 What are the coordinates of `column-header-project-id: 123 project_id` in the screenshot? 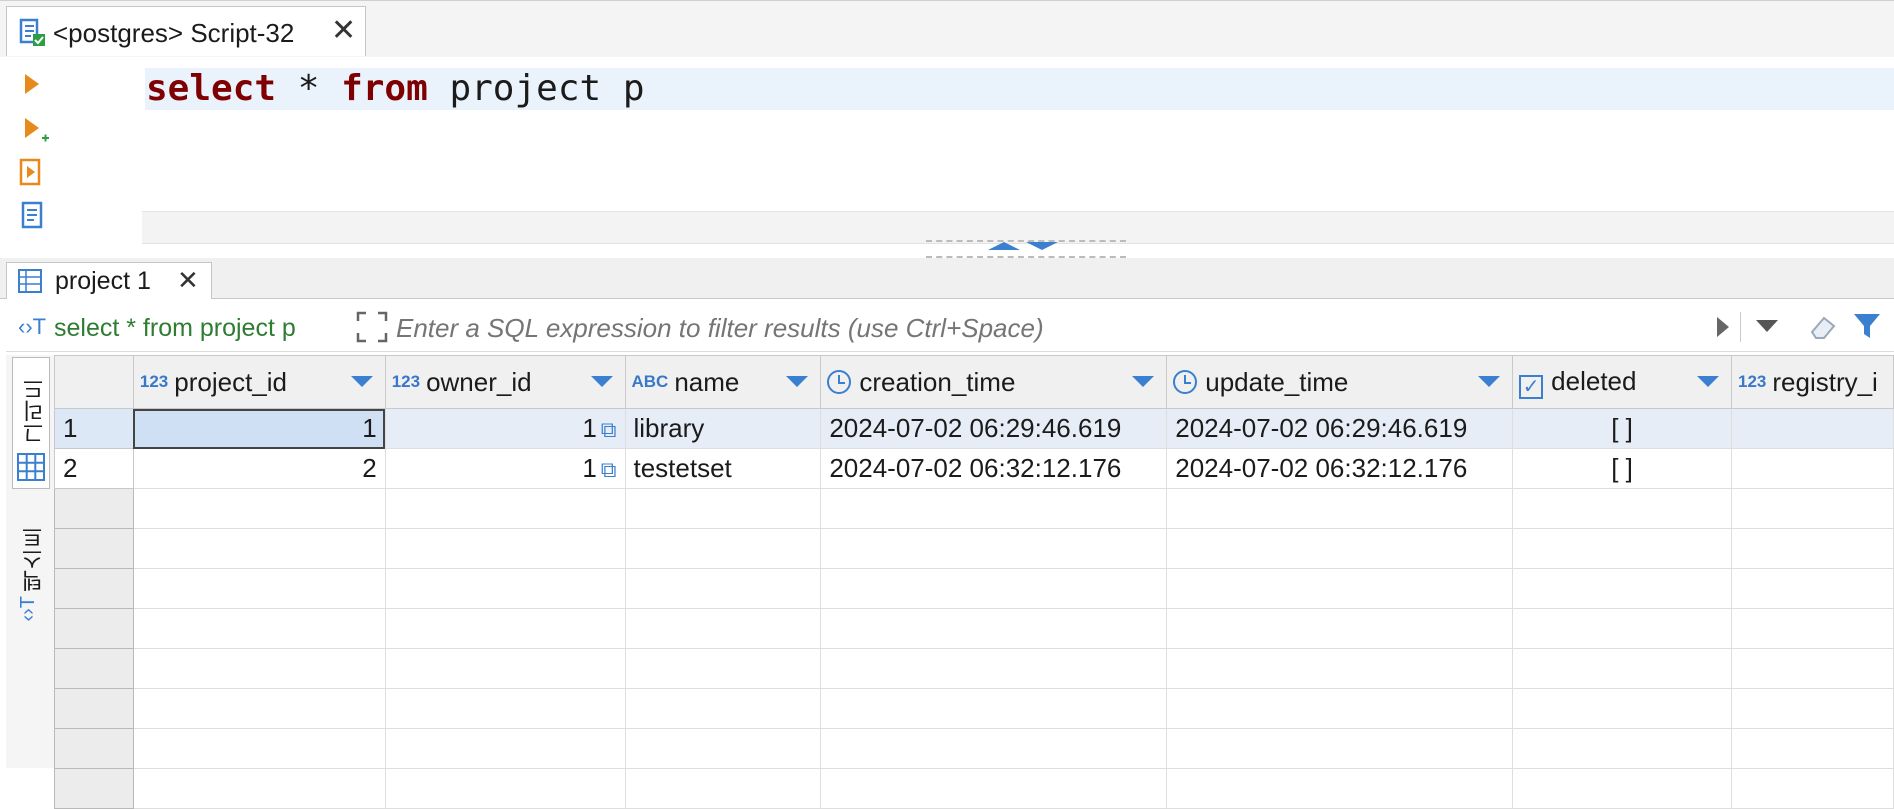 It's located at (259, 382).